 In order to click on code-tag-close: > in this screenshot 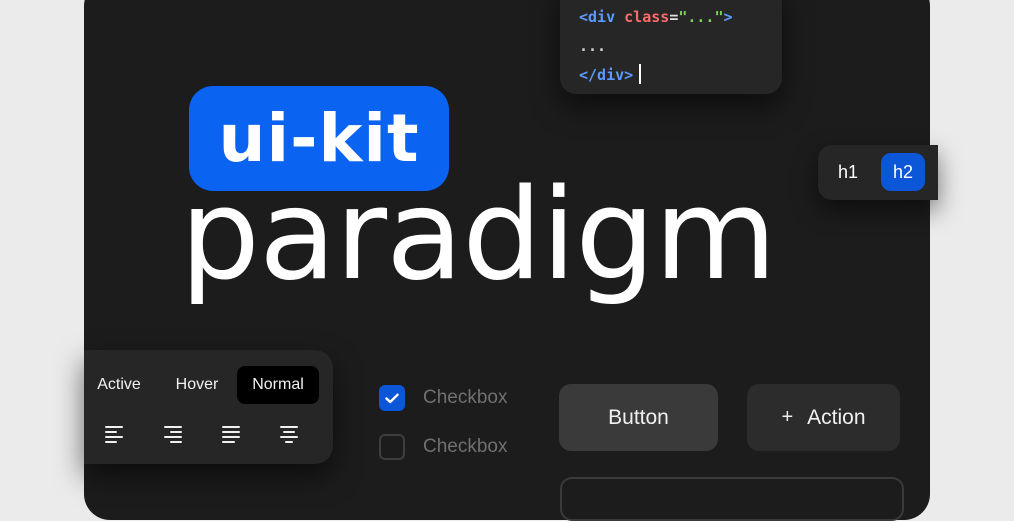, I will do `click(728, 17)`.